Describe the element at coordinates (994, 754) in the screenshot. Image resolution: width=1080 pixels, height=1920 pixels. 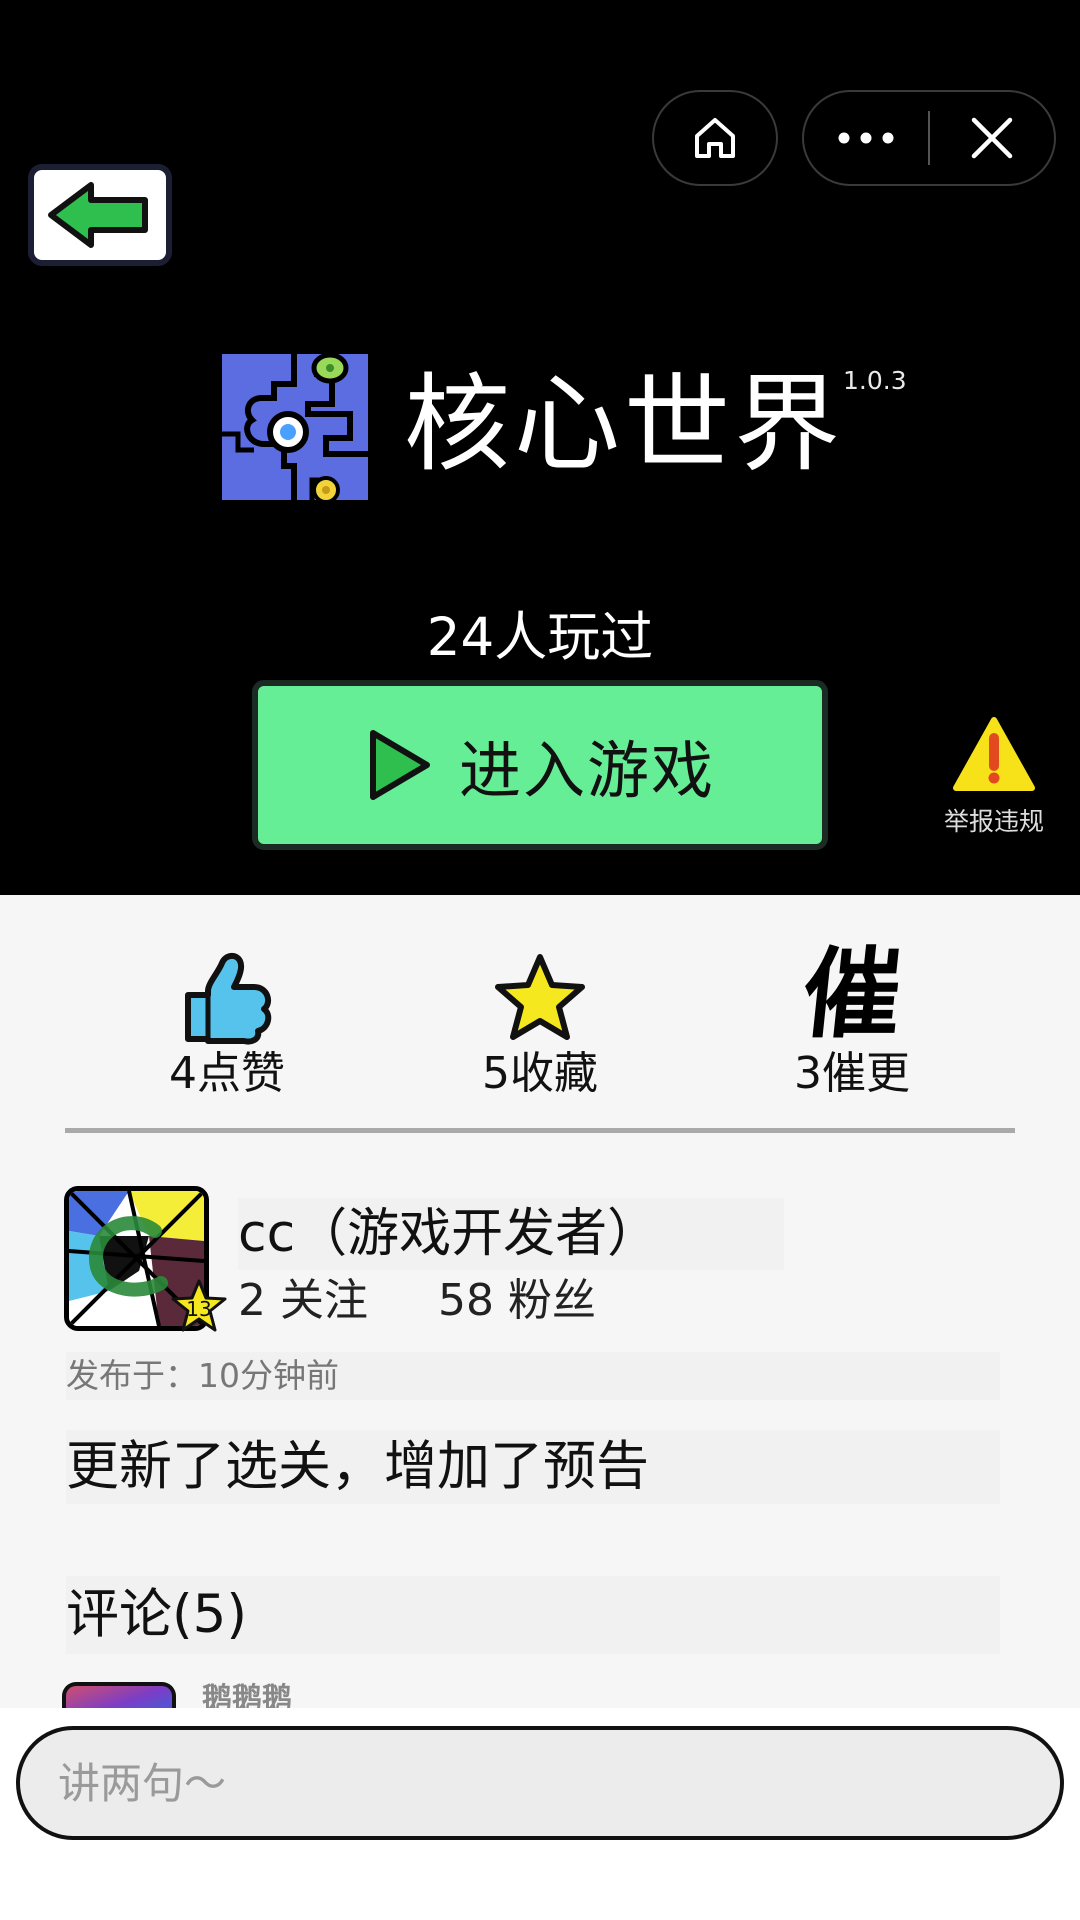
I see `warning-icon` at that location.